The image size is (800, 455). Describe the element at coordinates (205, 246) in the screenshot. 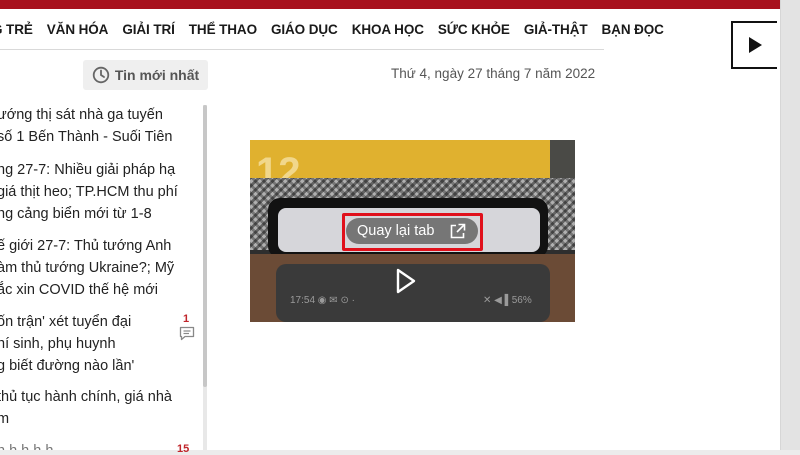

I see `news-scrollbar-thumb` at that location.